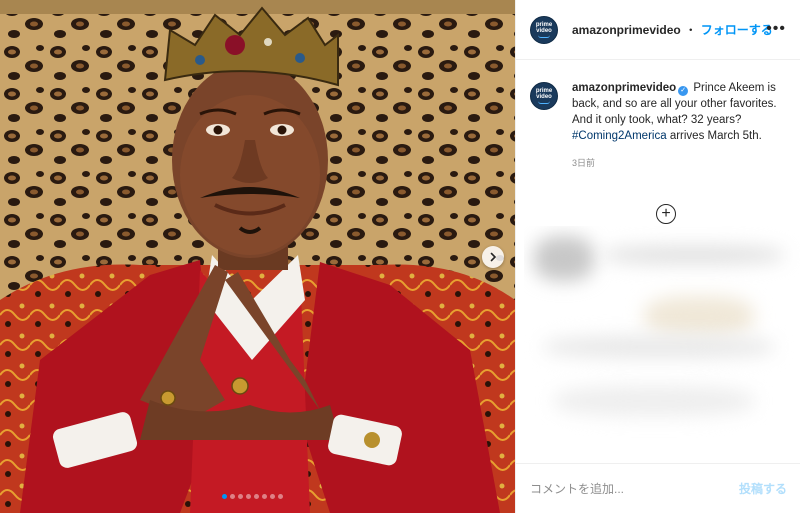  I want to click on post-comment-button: 投稿する, so click(763, 488).